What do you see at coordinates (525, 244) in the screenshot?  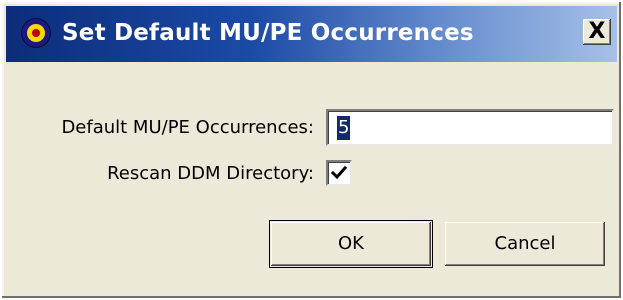 I see `cancel-button: Cancel` at bounding box center [525, 244].